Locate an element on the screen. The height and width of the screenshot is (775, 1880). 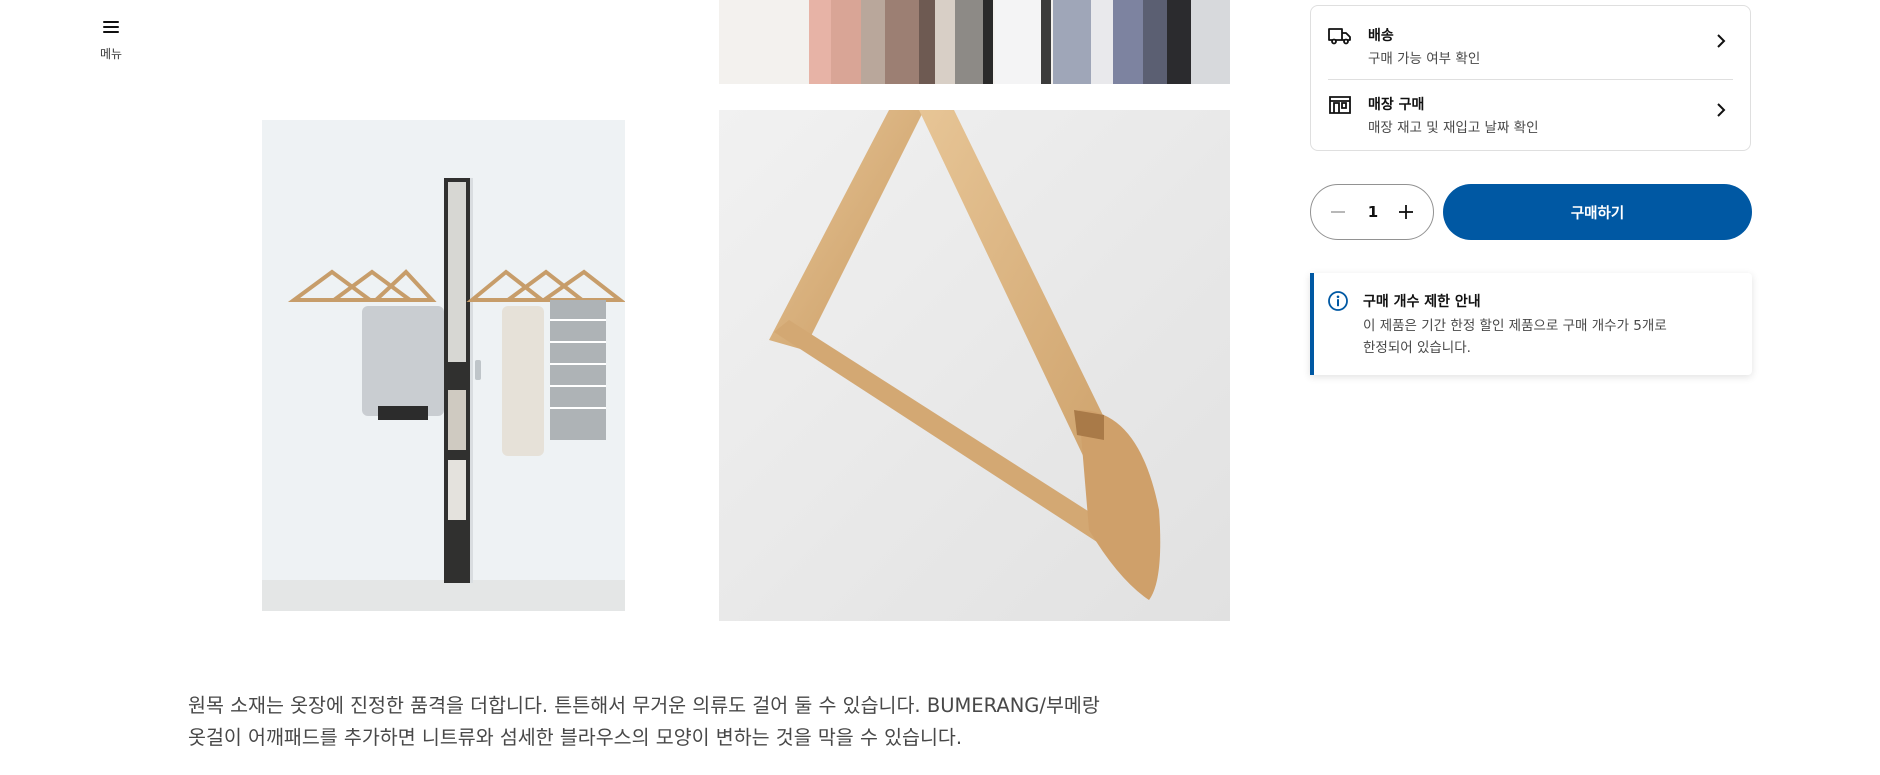
notice-body: 이 제품은 기간 한정 할인 제품으로 구매 개수가 5개로한정되어 있습니다. is located at coordinates (1533, 337).